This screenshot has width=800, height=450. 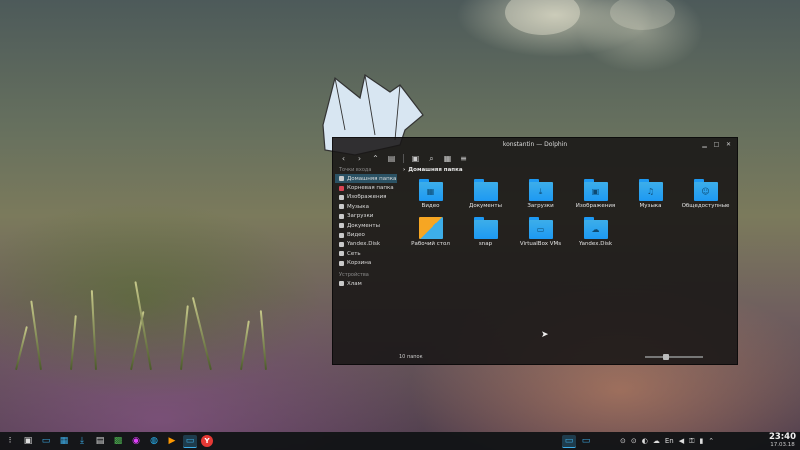 What do you see at coordinates (656, 441) in the screenshot?
I see `tray-cloud-icon: ☁` at bounding box center [656, 441].